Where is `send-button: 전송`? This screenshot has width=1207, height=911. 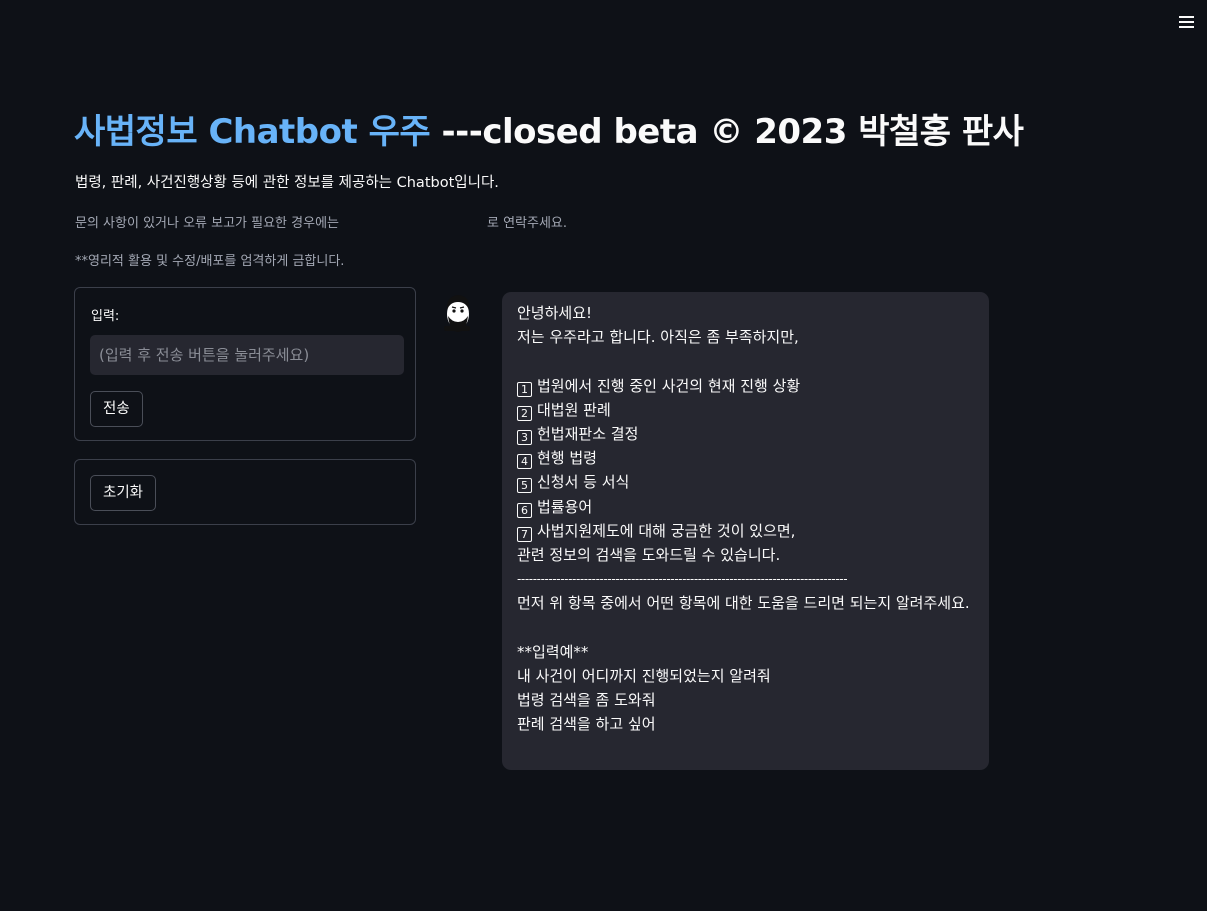
send-button: 전송 is located at coordinates (116, 409).